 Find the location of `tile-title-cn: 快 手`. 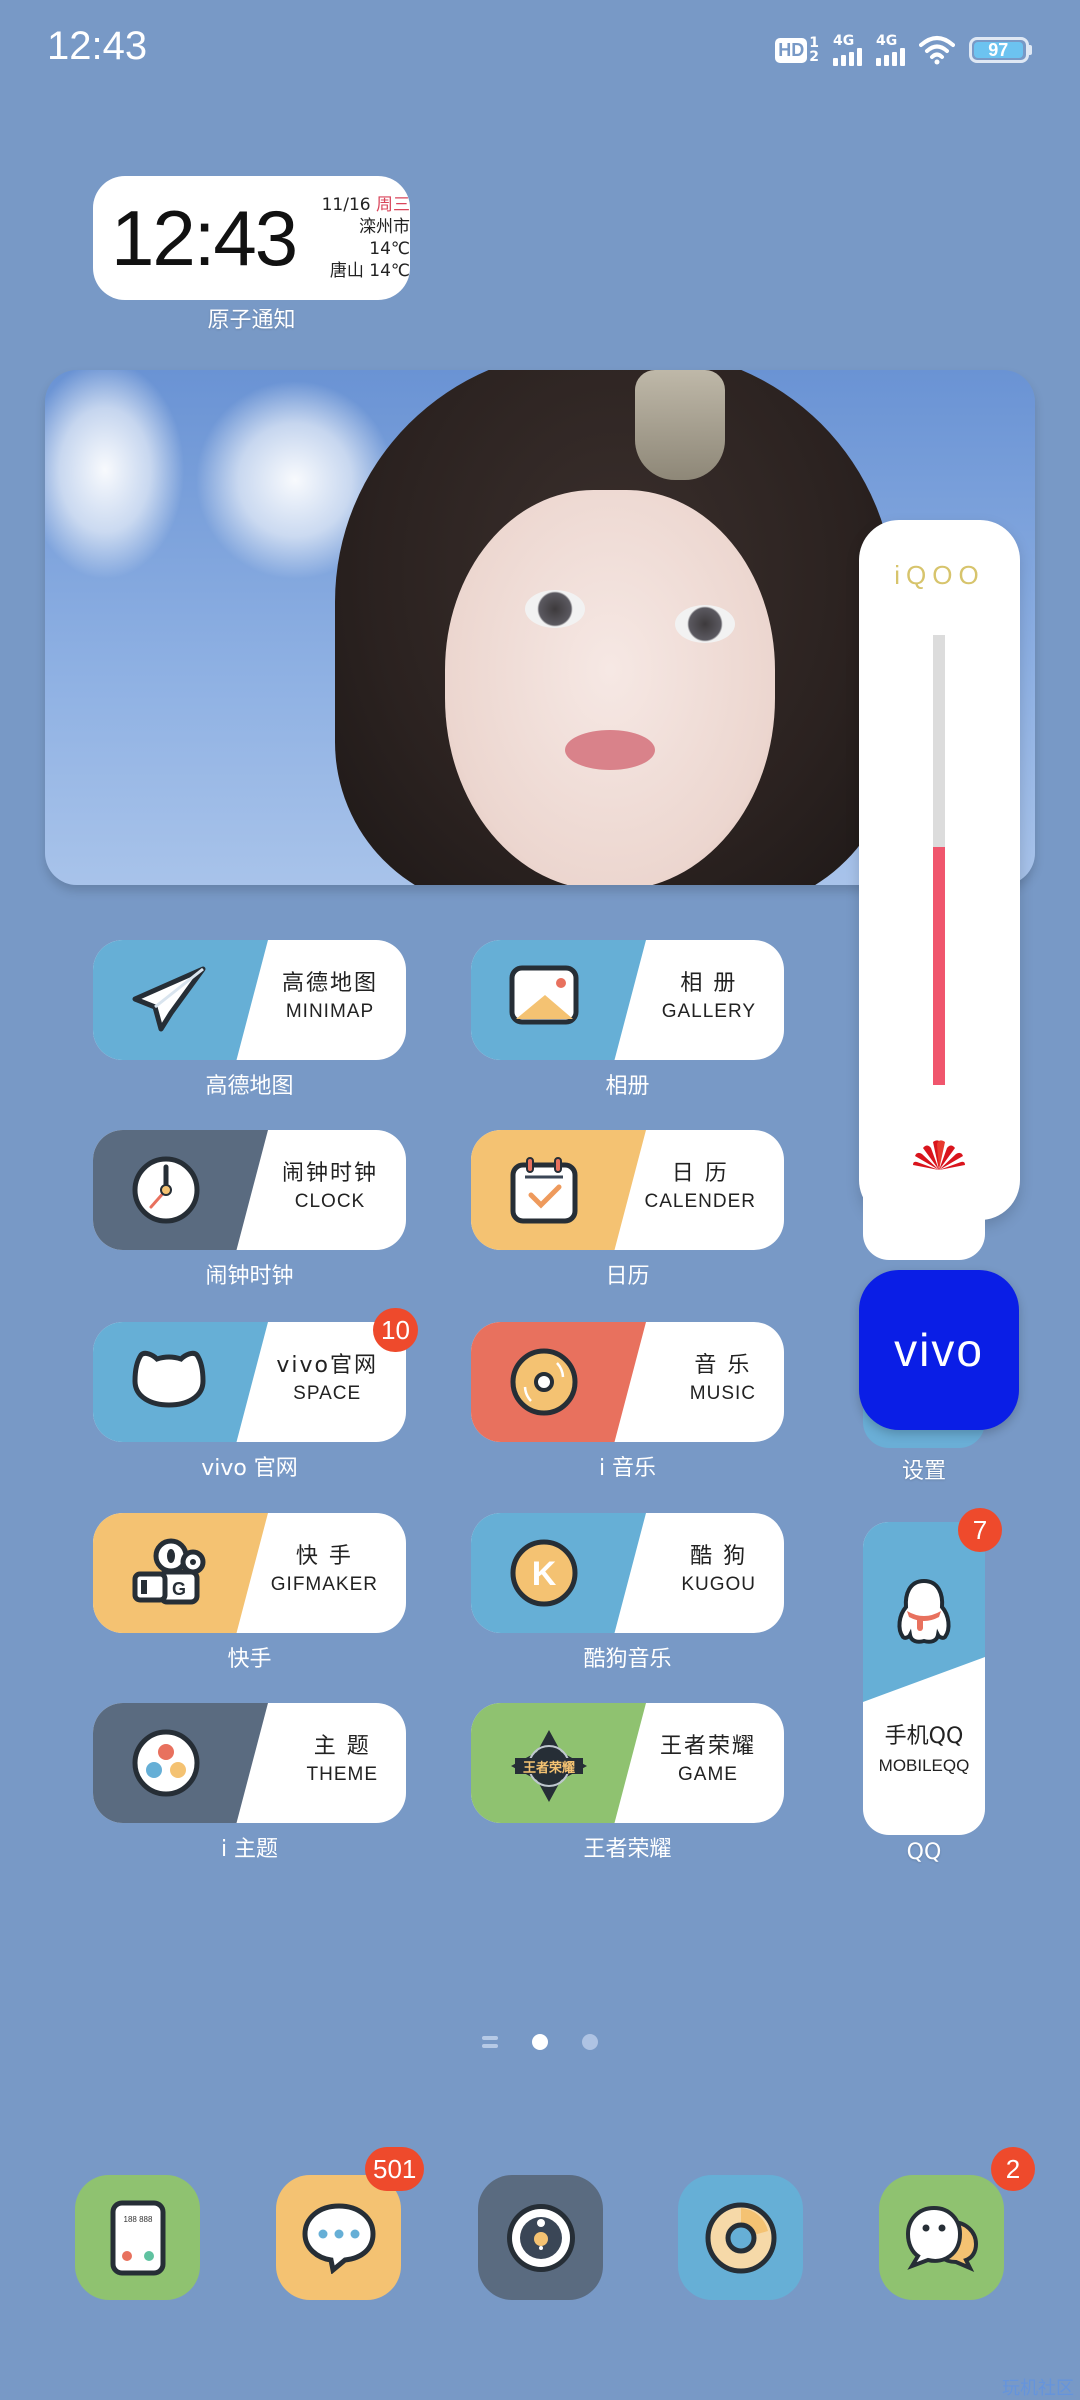

tile-title-cn: 快 手 is located at coordinates (324, 1556).